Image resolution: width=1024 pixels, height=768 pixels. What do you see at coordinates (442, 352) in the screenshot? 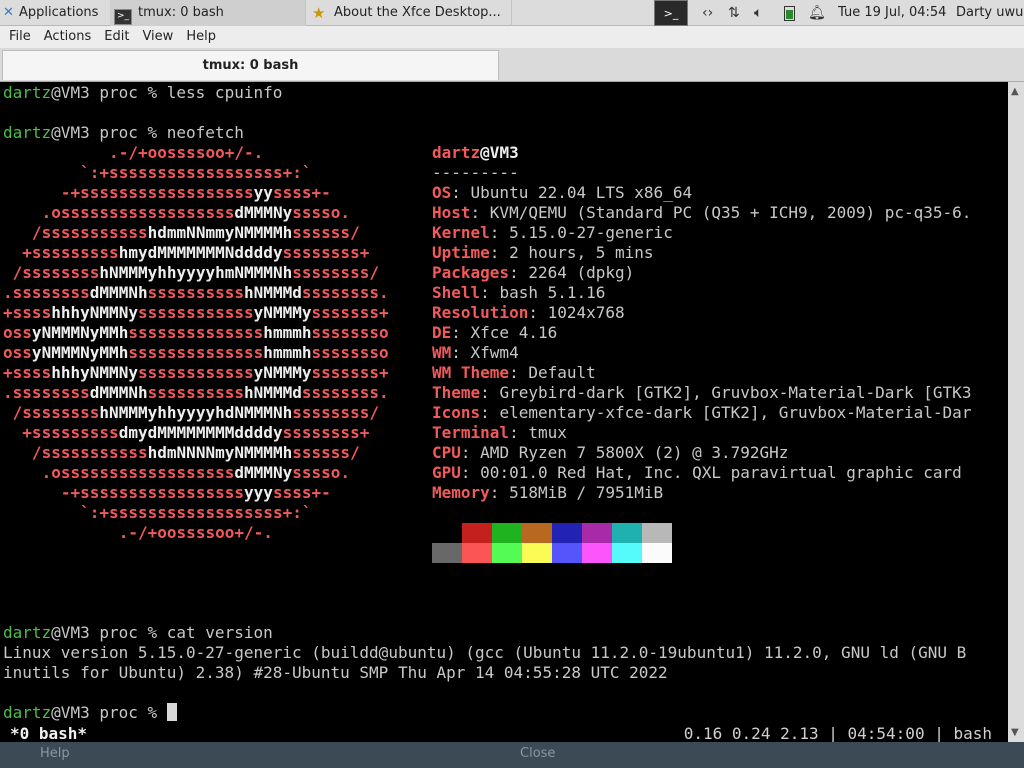
I see `info-key: WM` at bounding box center [442, 352].